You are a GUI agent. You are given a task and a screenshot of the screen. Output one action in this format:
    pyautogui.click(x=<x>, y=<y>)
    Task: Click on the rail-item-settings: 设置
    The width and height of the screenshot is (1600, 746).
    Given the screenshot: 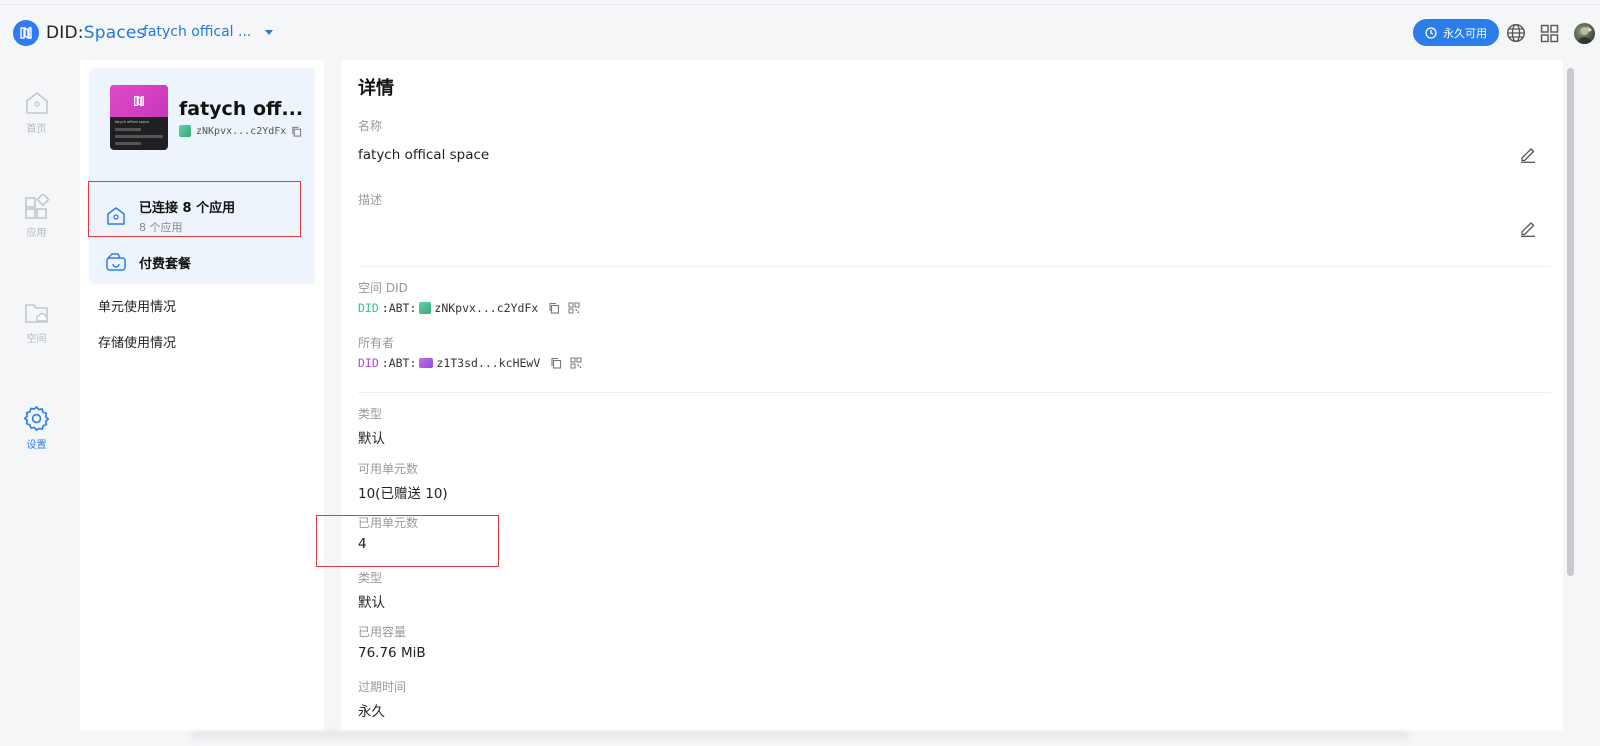 What is the action you would take?
    pyautogui.click(x=36, y=428)
    